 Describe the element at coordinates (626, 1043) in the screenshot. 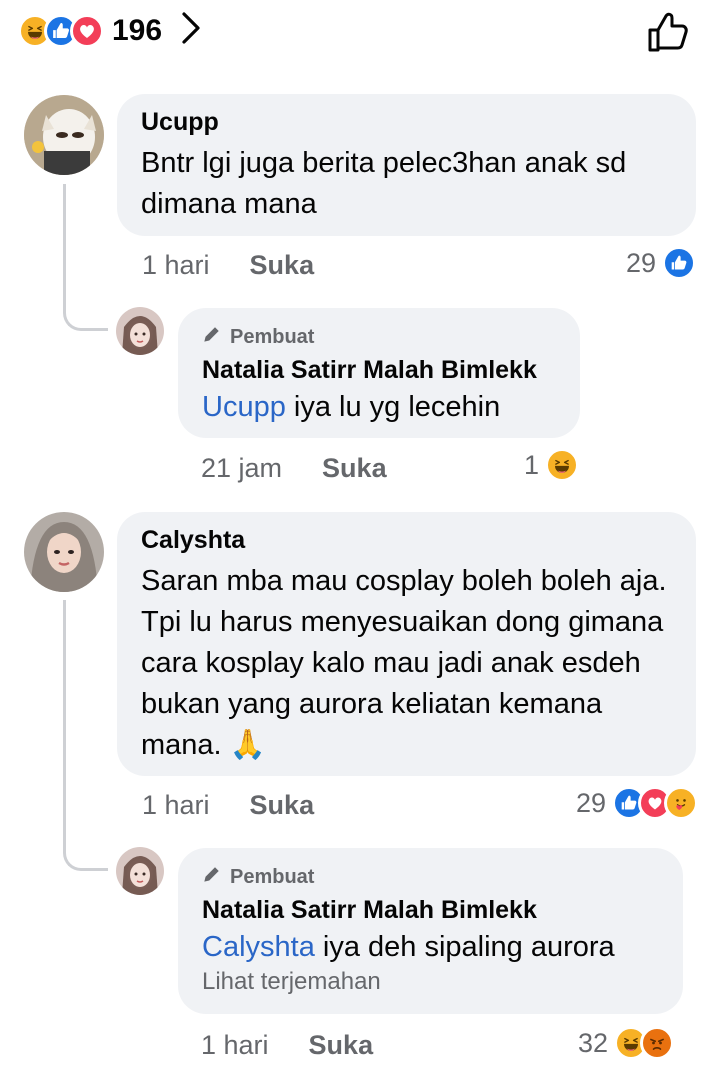

I see `reply-reactions: 32` at that location.